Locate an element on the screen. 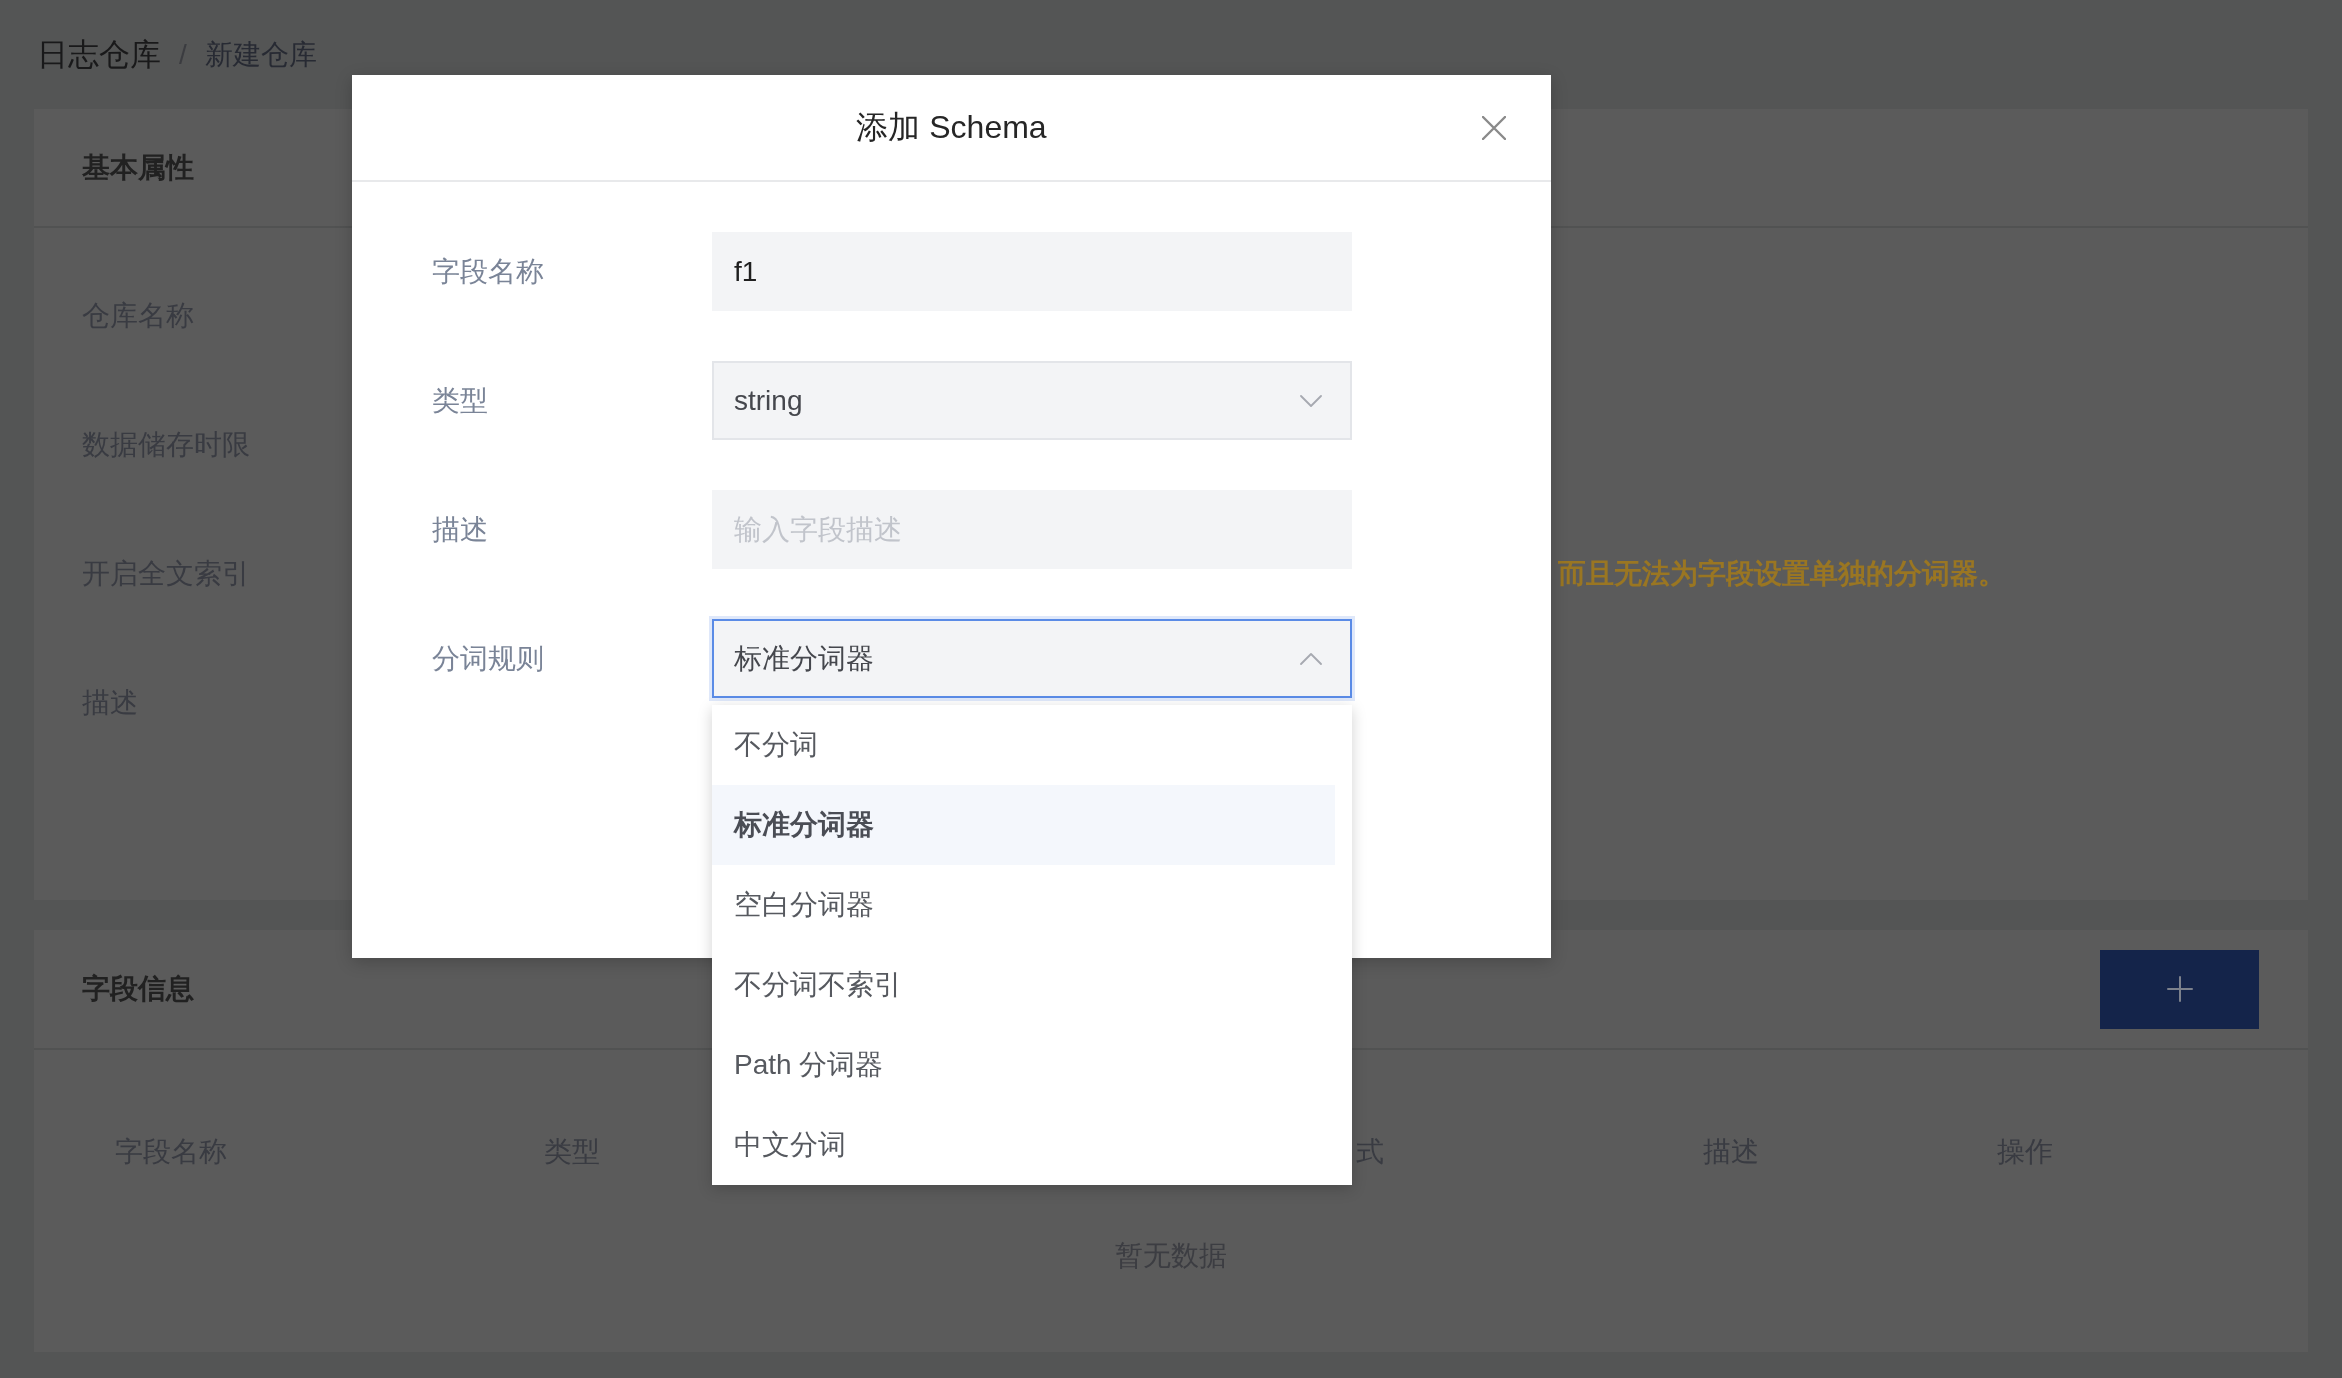  form-label: 字段名称 is located at coordinates (488, 271).